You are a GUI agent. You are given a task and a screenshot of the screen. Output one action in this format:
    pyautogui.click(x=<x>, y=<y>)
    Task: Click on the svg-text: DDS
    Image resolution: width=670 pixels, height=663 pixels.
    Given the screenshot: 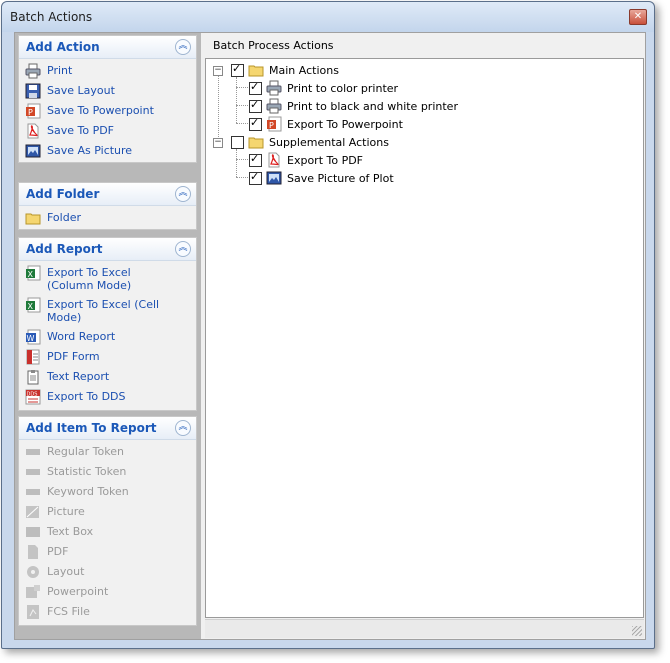 What is the action you would take?
    pyautogui.click(x=32, y=395)
    